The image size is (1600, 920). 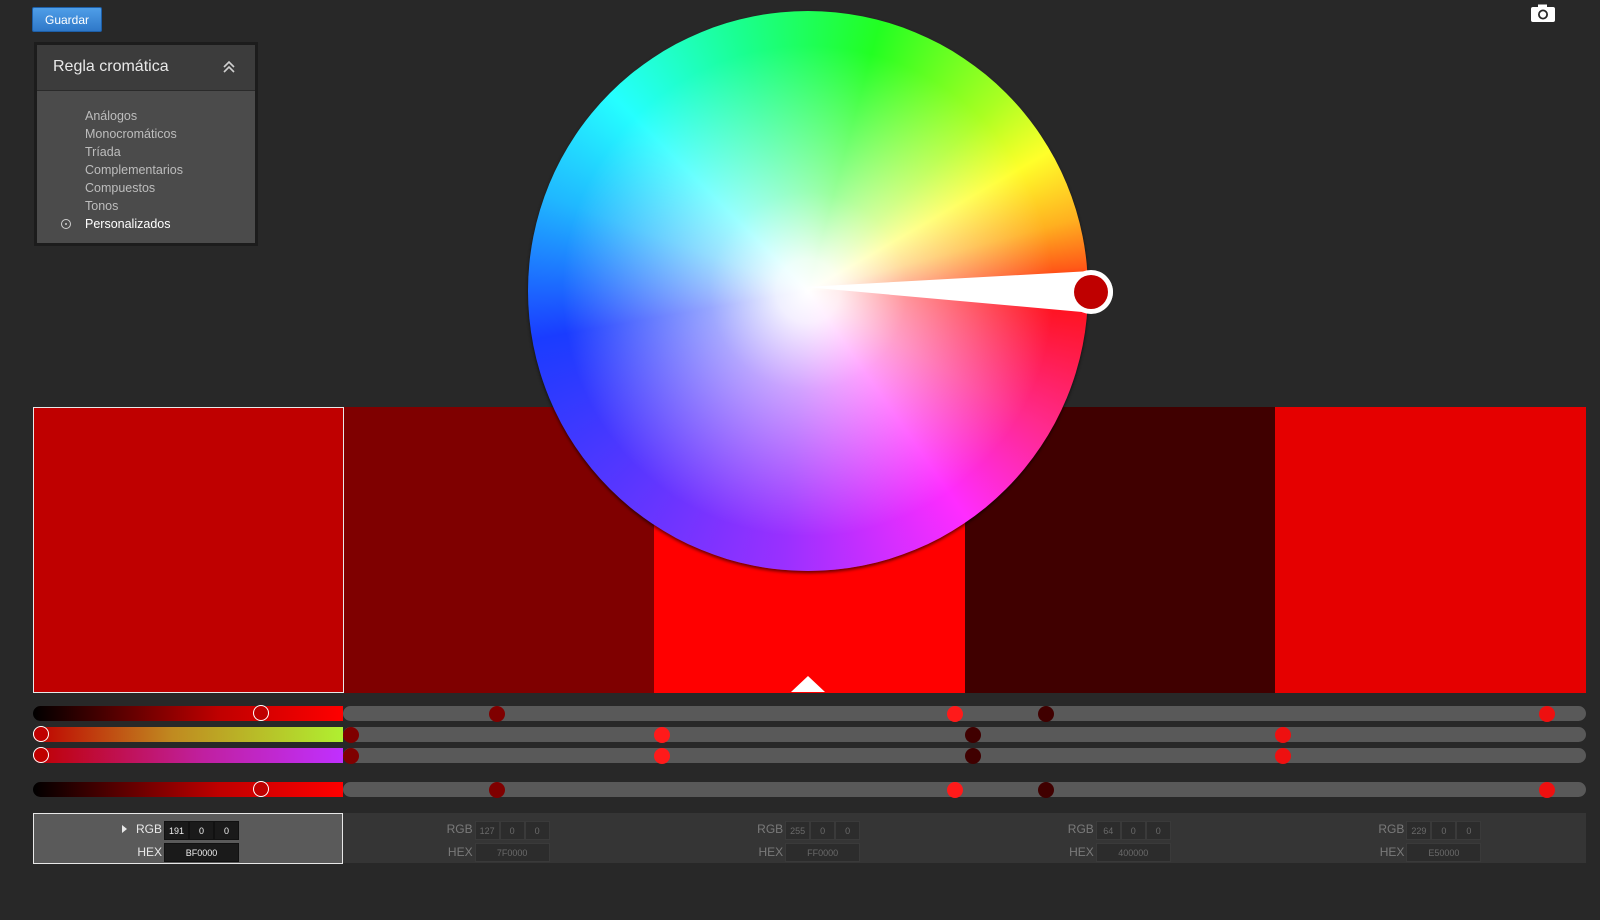 What do you see at coordinates (111, 66) in the screenshot?
I see `color-rule-title: Regla cromática` at bounding box center [111, 66].